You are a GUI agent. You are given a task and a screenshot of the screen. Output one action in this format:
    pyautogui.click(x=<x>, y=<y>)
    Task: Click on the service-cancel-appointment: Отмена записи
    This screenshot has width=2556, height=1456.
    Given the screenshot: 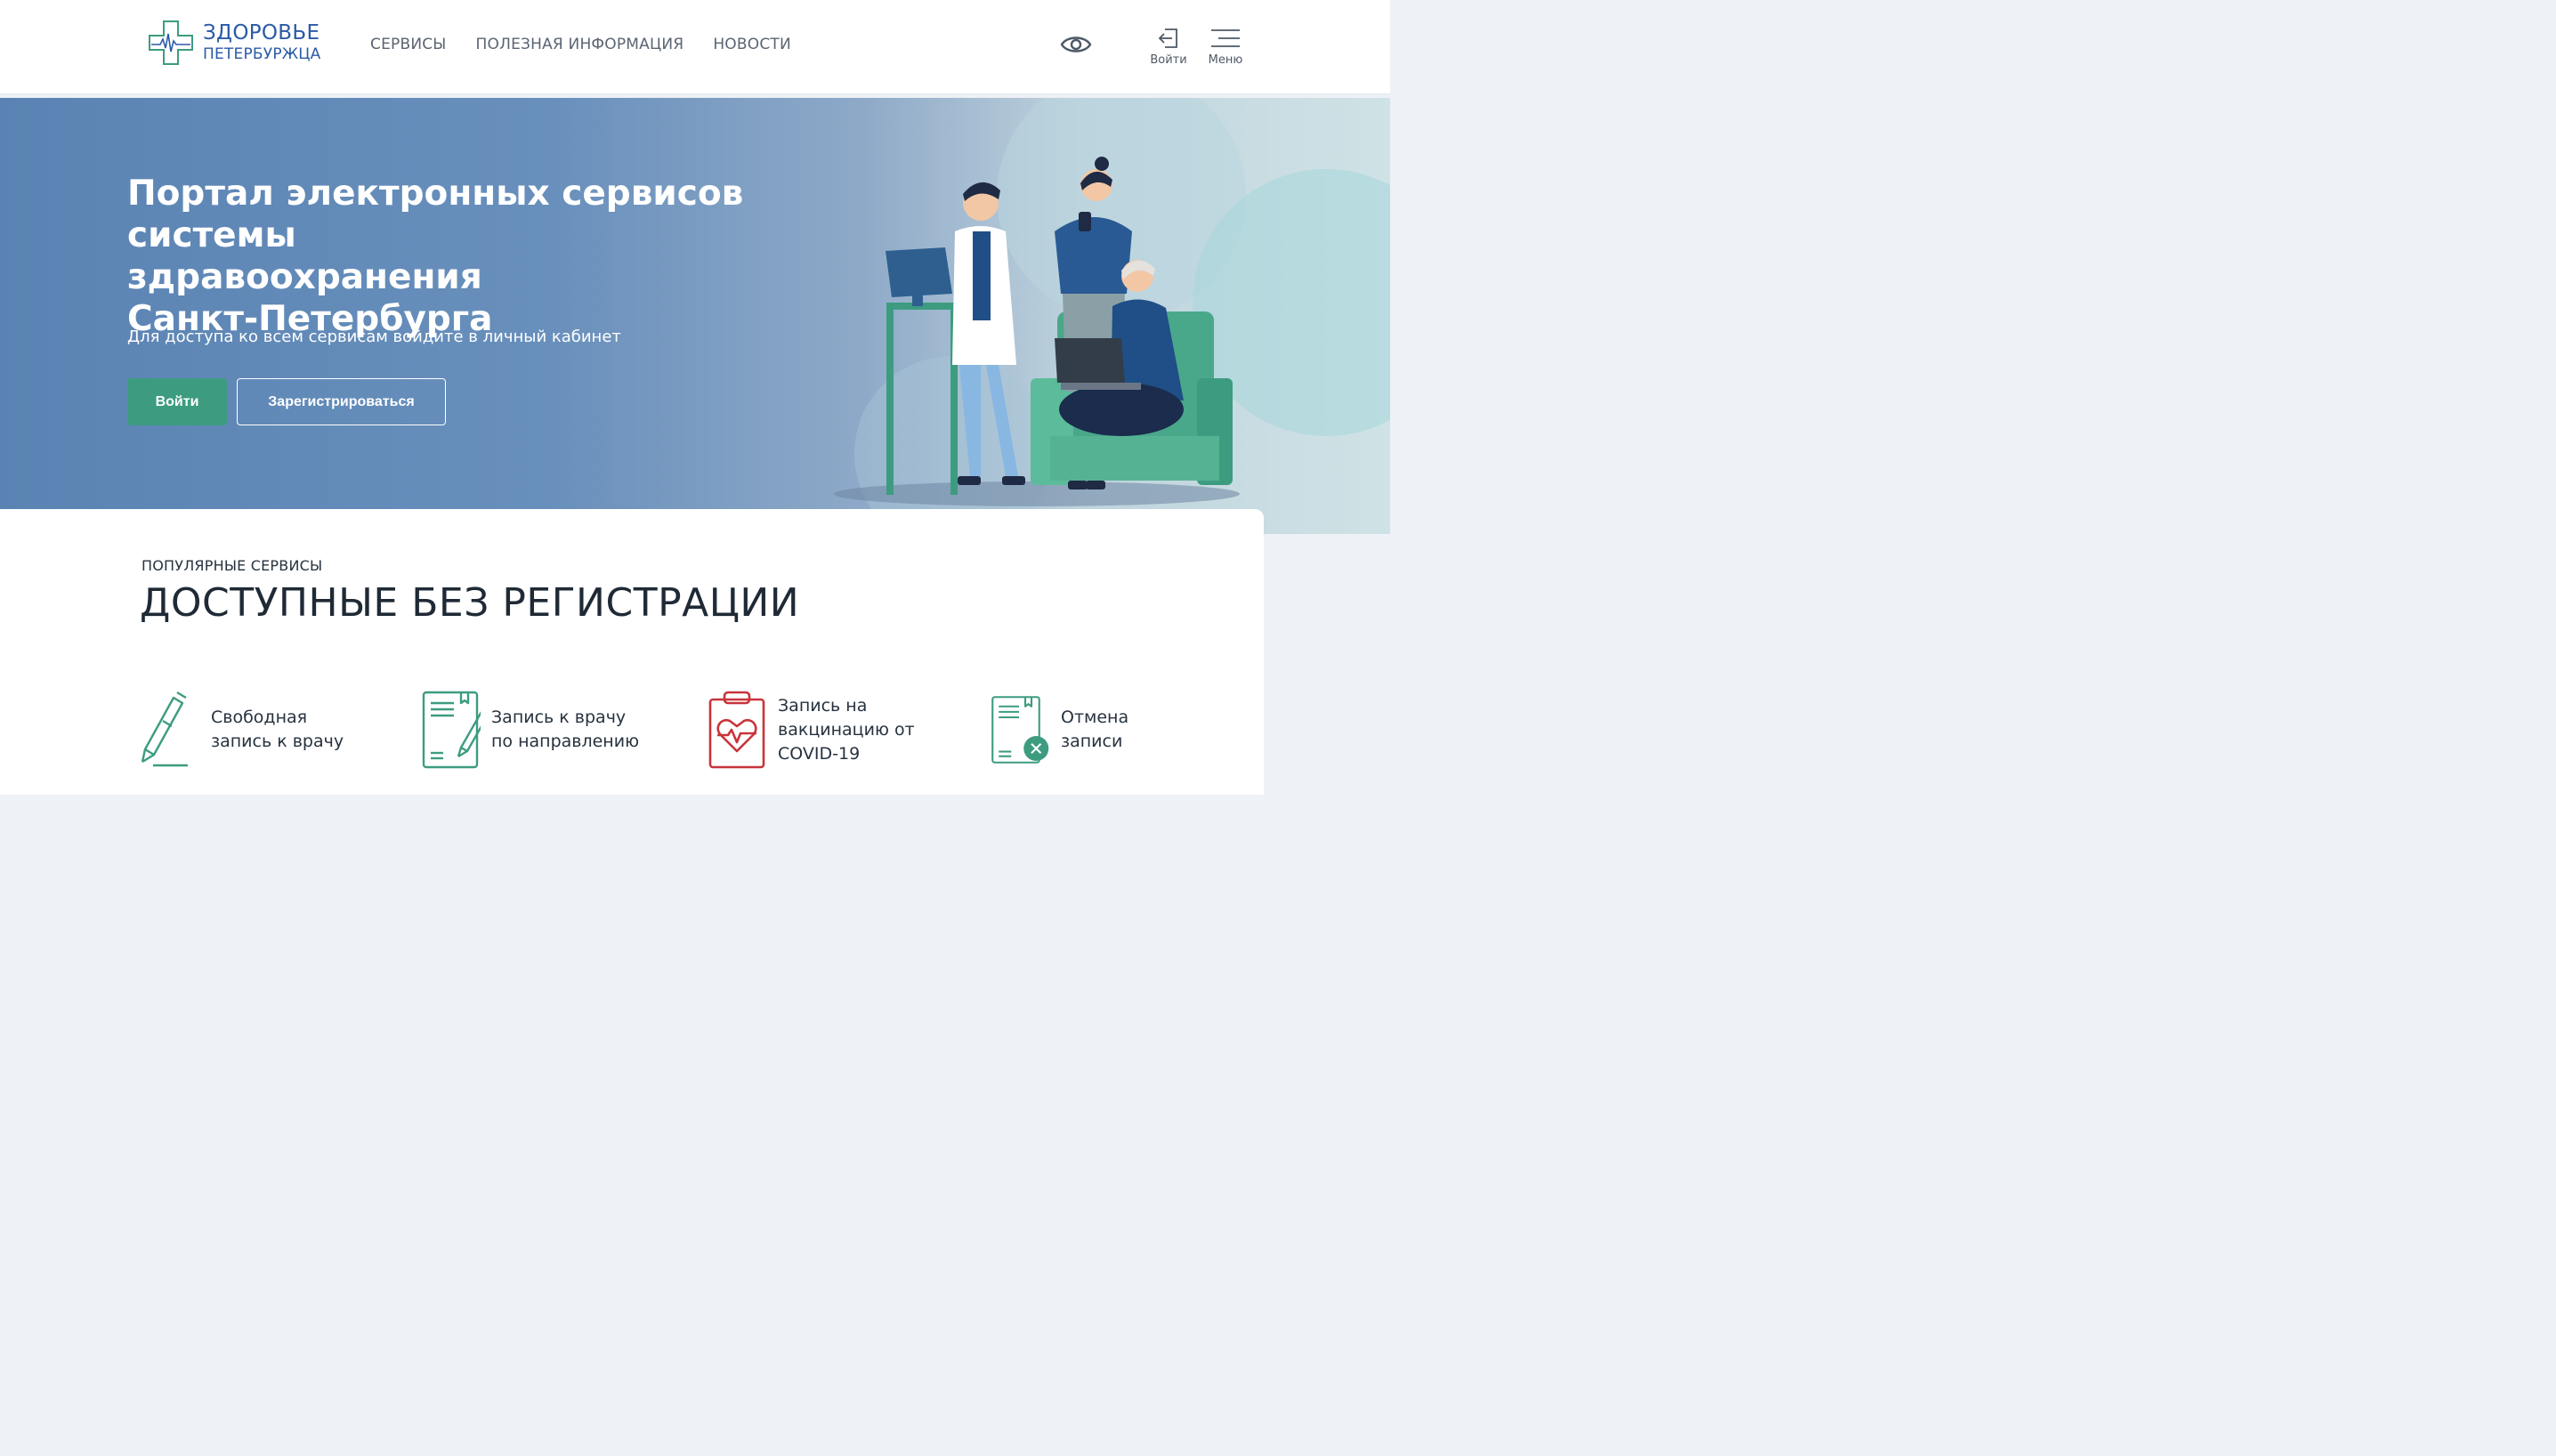 What is the action you would take?
    pyautogui.click(x=1058, y=730)
    